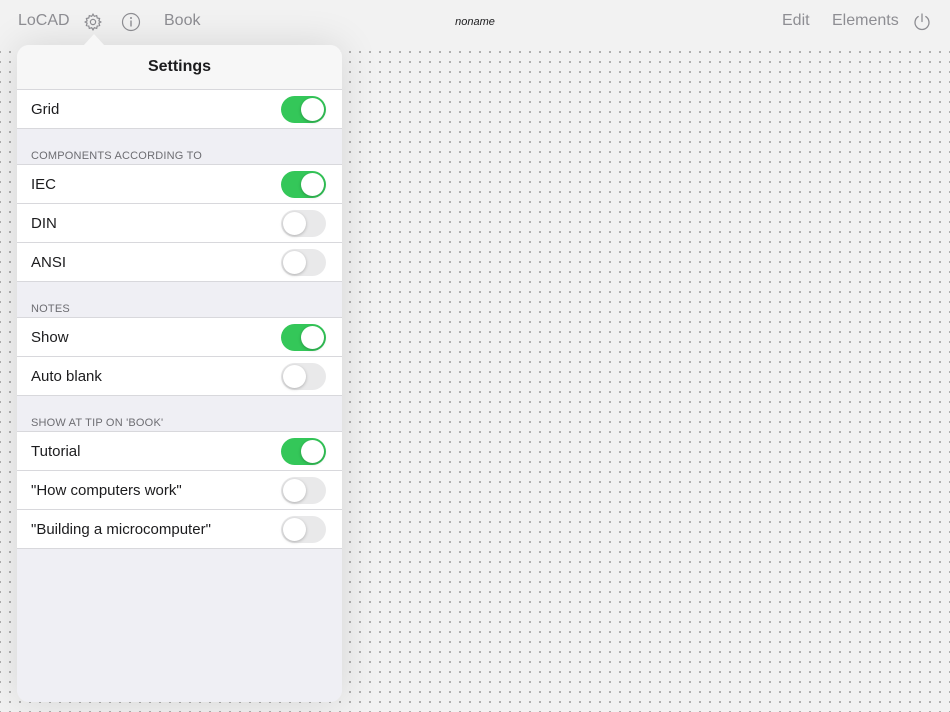 The height and width of the screenshot is (712, 950). I want to click on grid-toggle, so click(303, 109).